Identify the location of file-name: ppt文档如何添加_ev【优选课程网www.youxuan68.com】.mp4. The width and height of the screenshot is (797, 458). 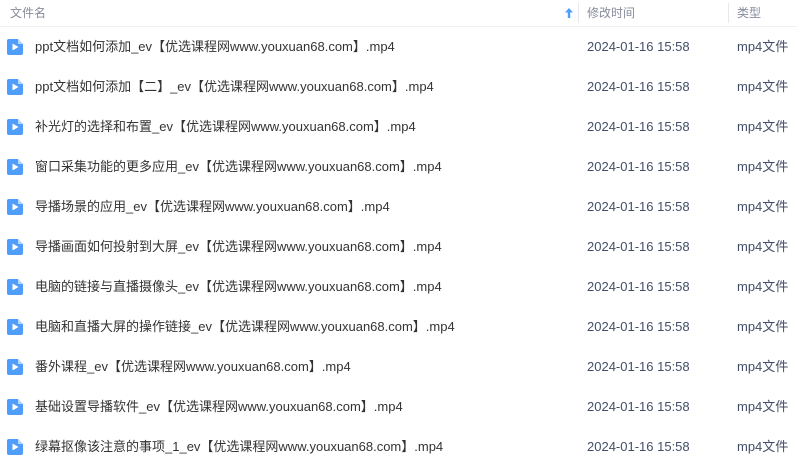
(305, 47).